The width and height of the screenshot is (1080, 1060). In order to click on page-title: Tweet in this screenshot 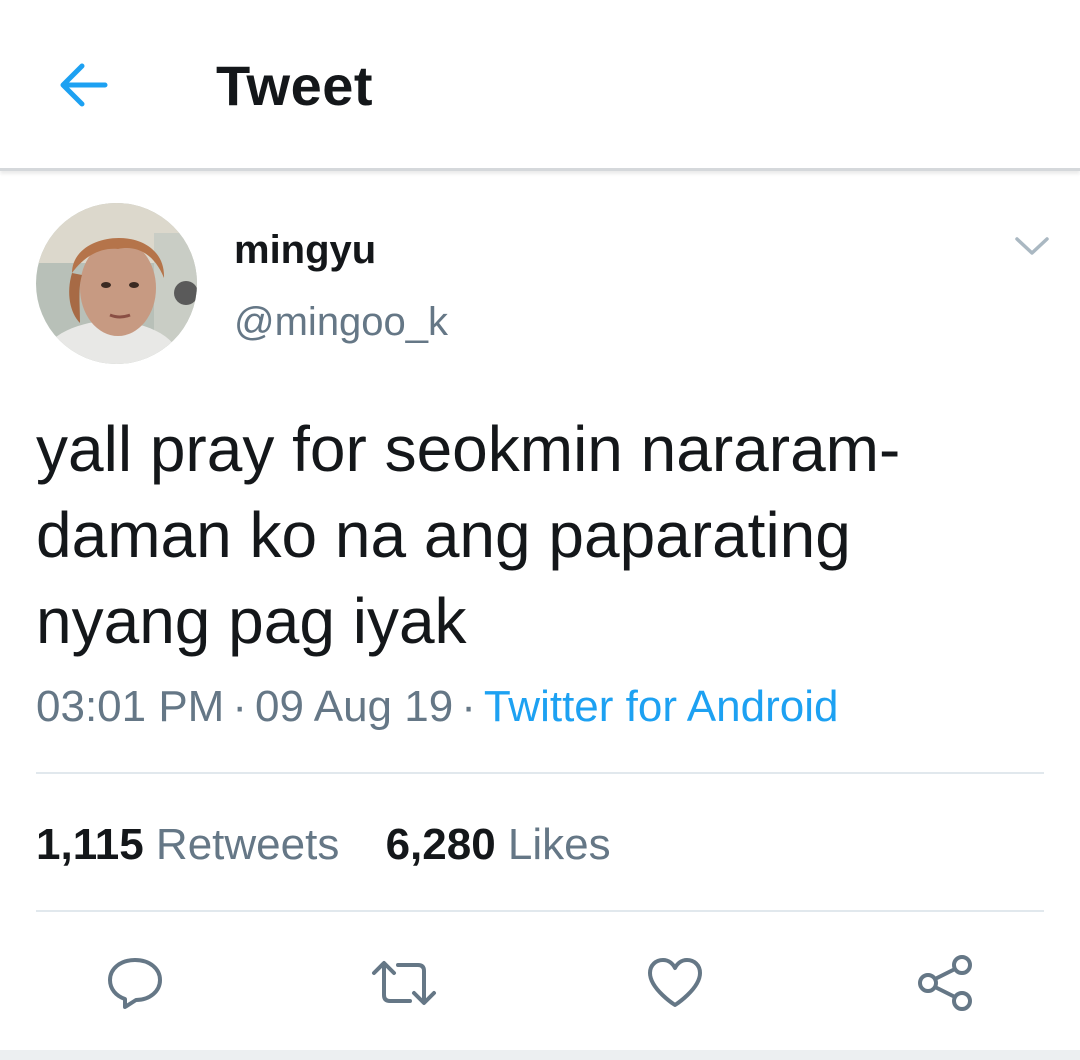, I will do `click(295, 85)`.